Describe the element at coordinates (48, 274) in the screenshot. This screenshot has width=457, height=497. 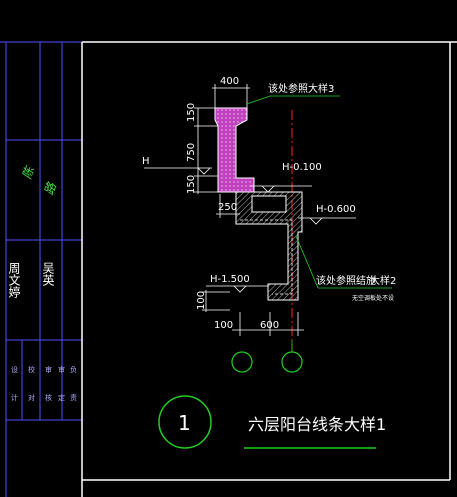
I see `title-block-name-b: 吴英` at that location.